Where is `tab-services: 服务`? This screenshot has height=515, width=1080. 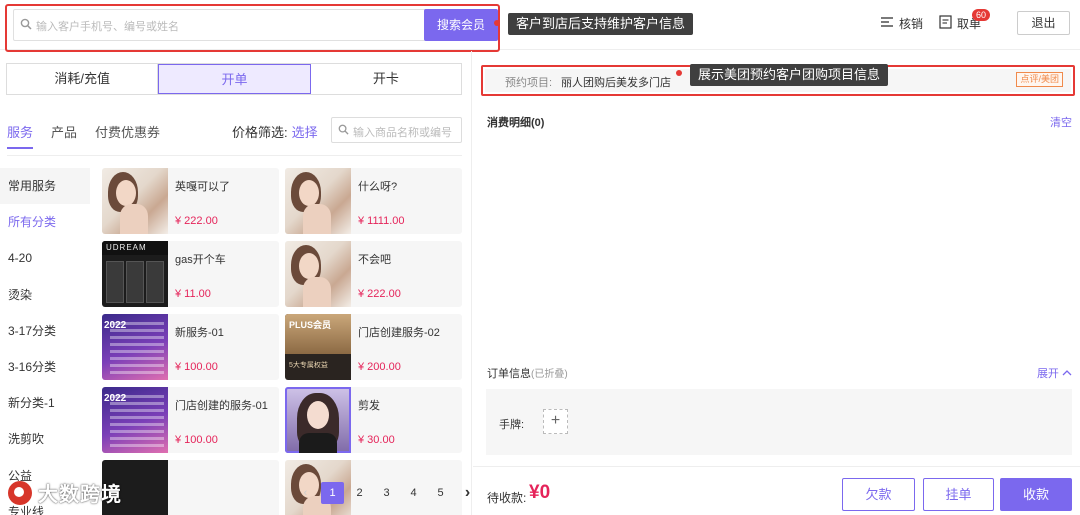
tab-services: 服务 is located at coordinates (20, 135).